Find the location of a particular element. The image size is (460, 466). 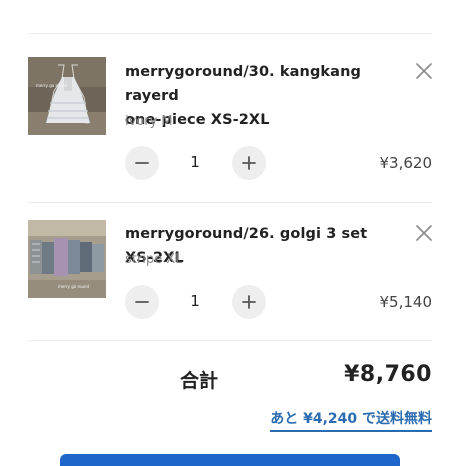

total-value: ¥8,760 is located at coordinates (388, 374).